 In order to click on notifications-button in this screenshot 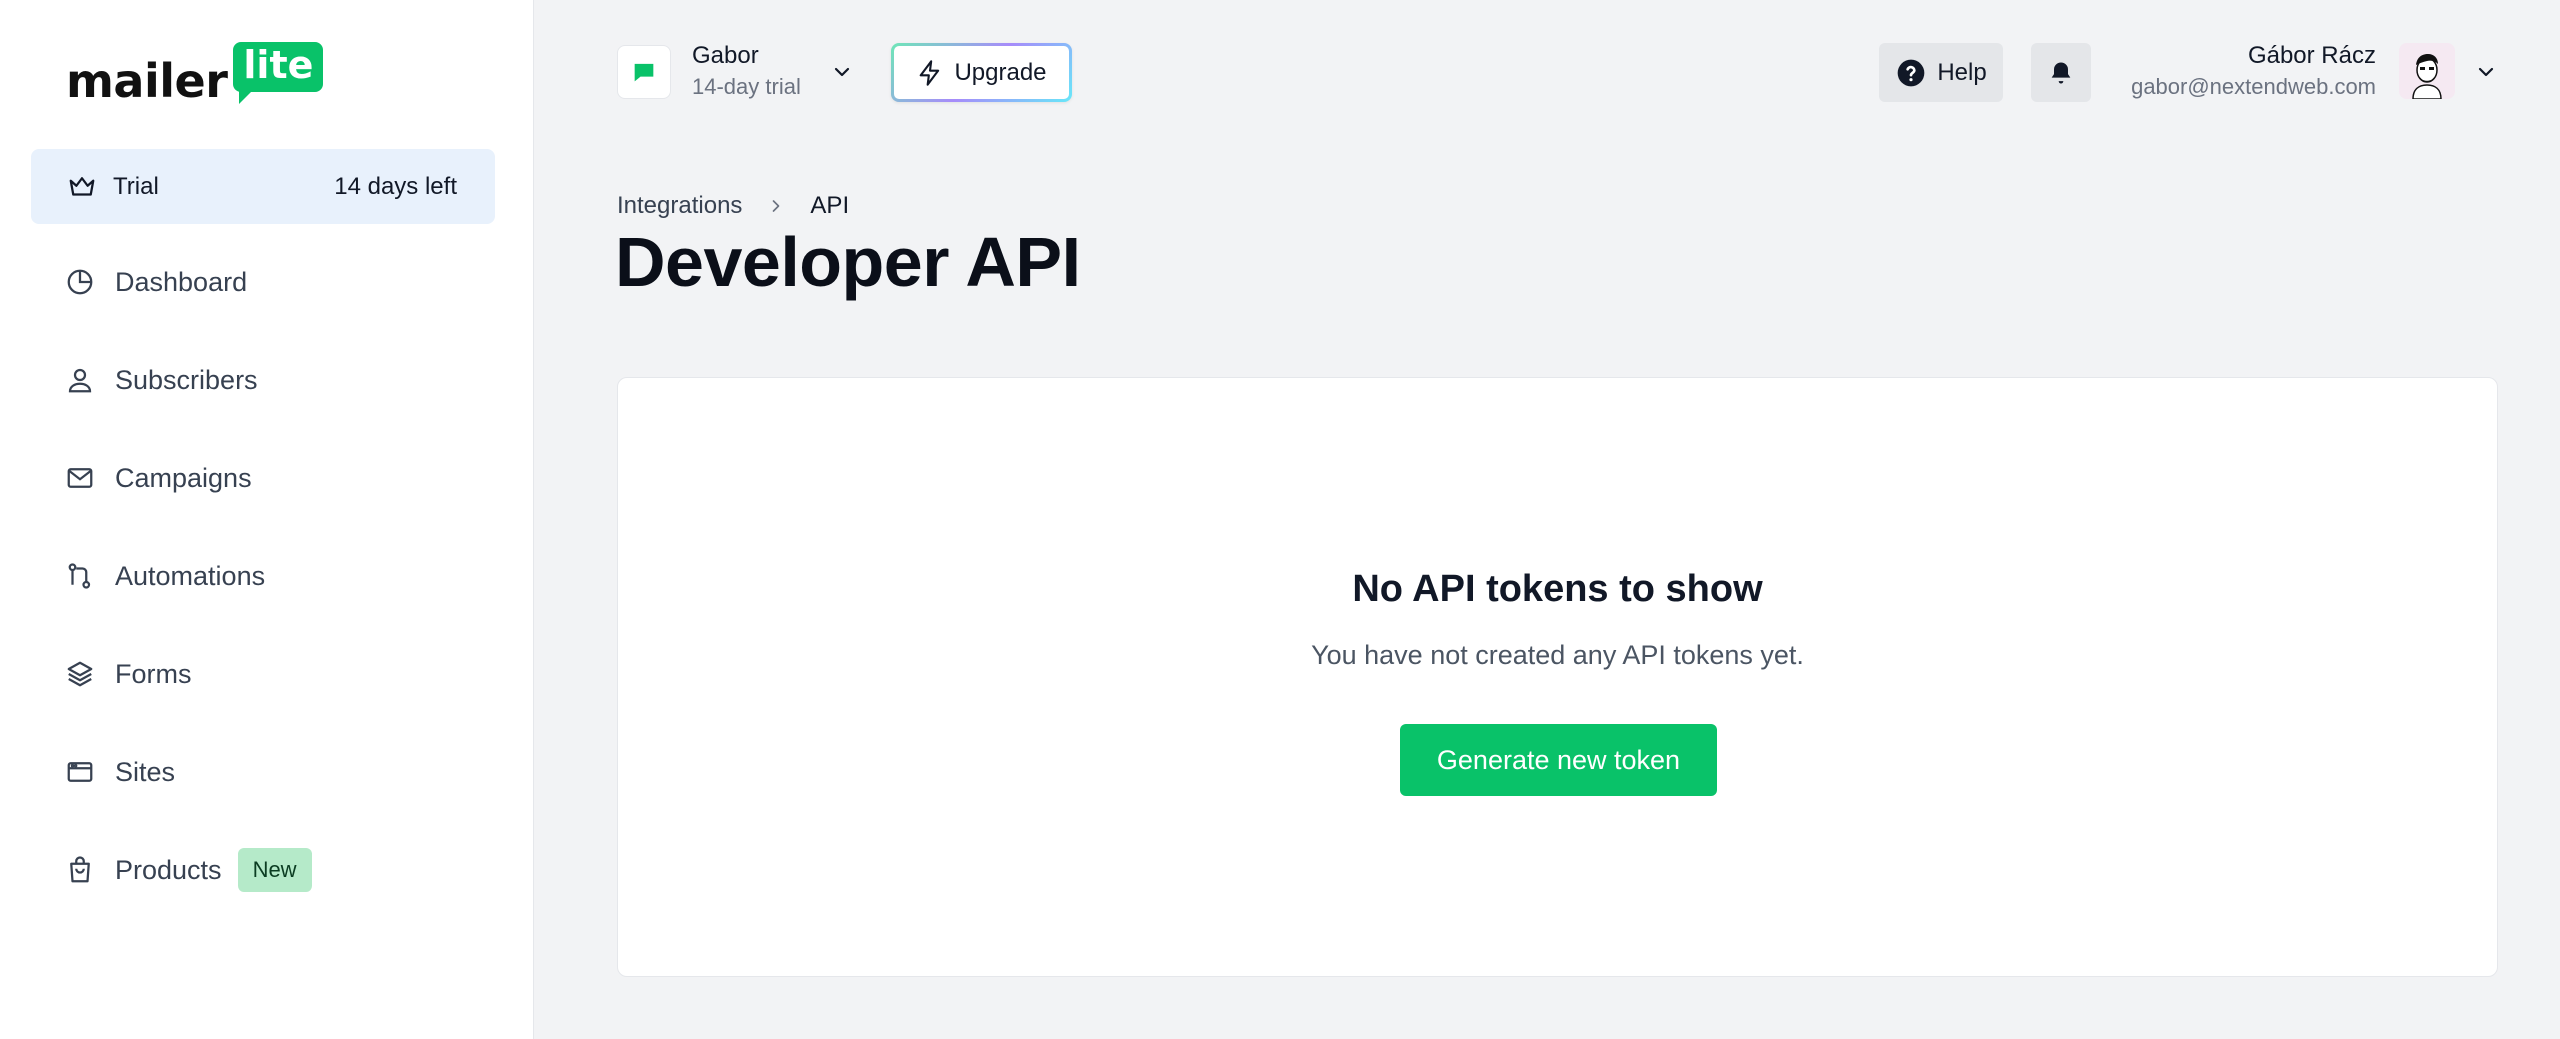, I will do `click(2061, 72)`.